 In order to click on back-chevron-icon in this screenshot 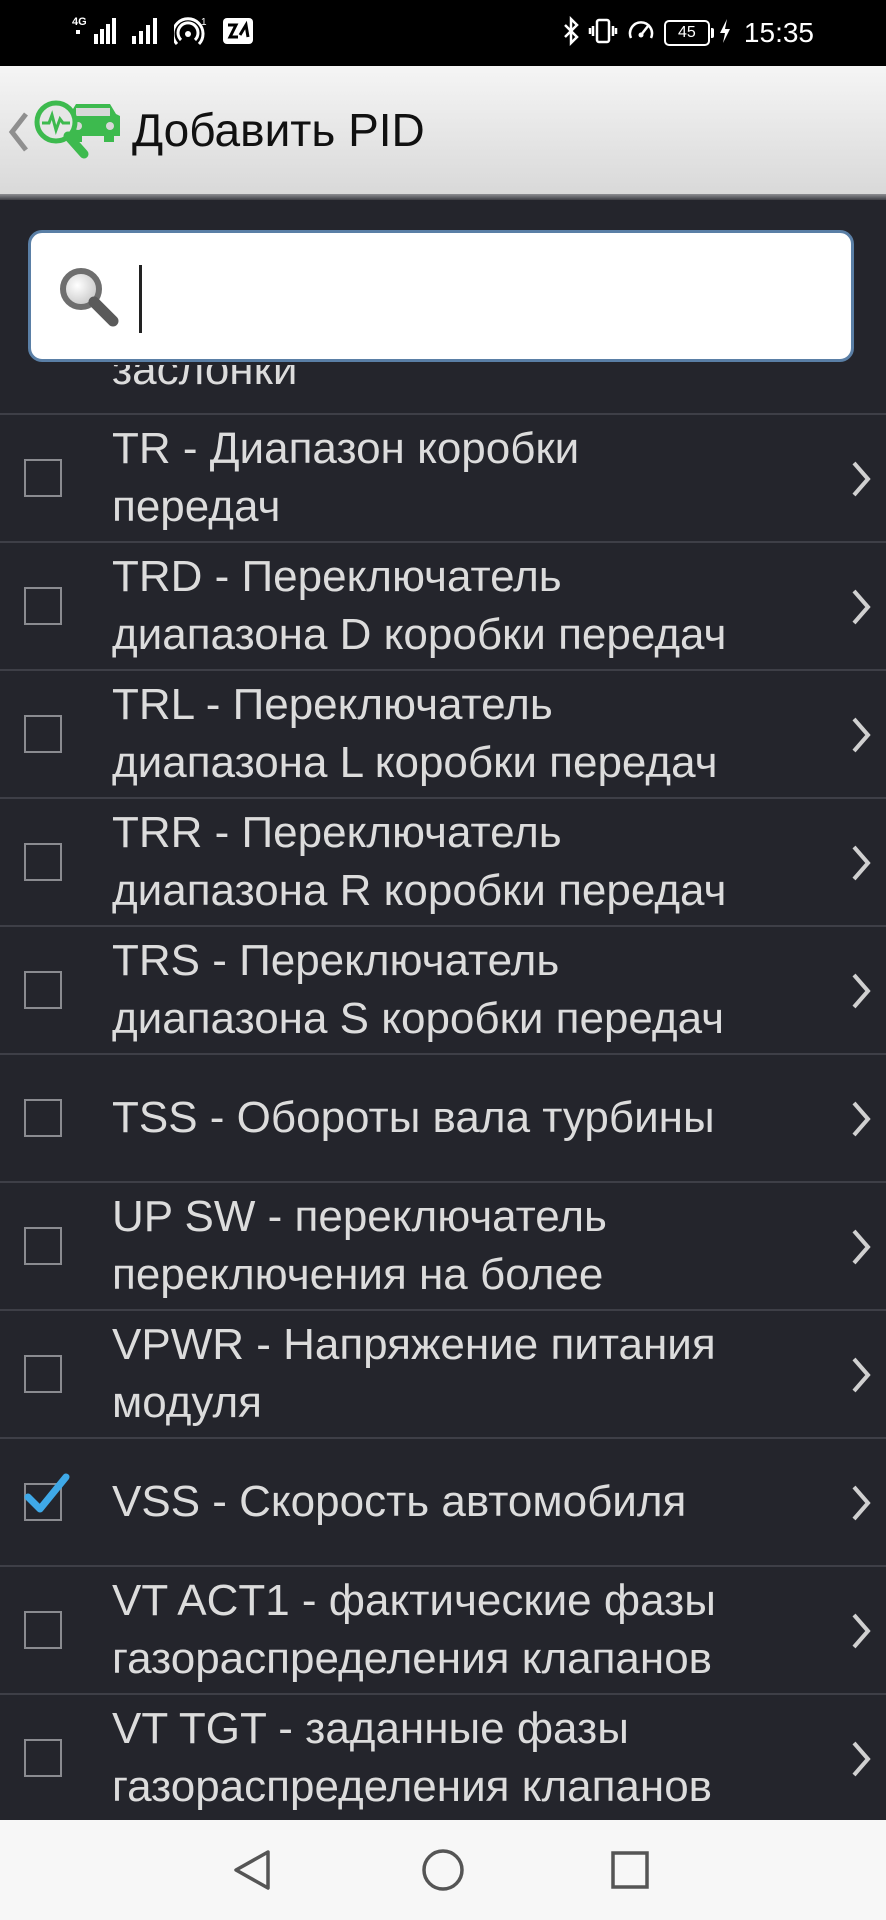, I will do `click(19, 134)`.